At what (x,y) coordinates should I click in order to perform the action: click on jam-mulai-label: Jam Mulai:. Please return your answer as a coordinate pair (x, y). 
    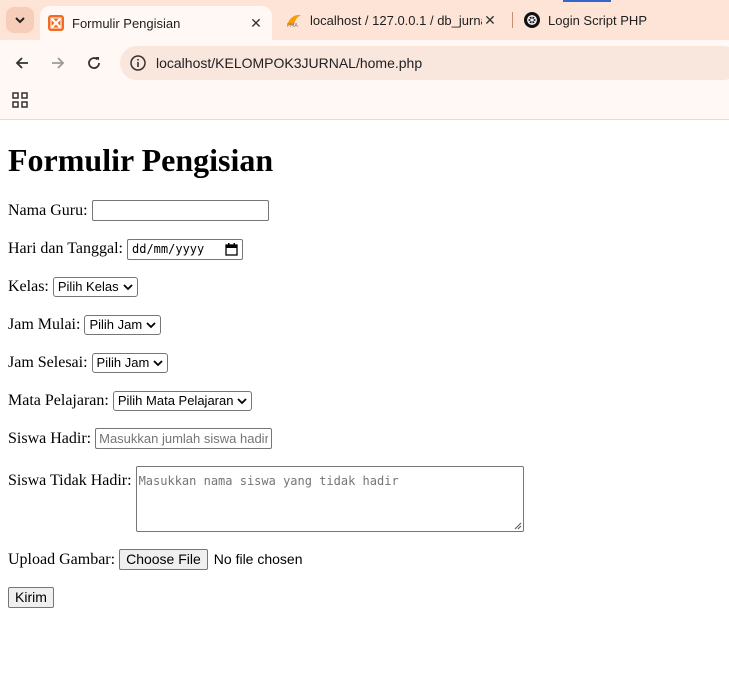
    Looking at the image, I should click on (44, 324).